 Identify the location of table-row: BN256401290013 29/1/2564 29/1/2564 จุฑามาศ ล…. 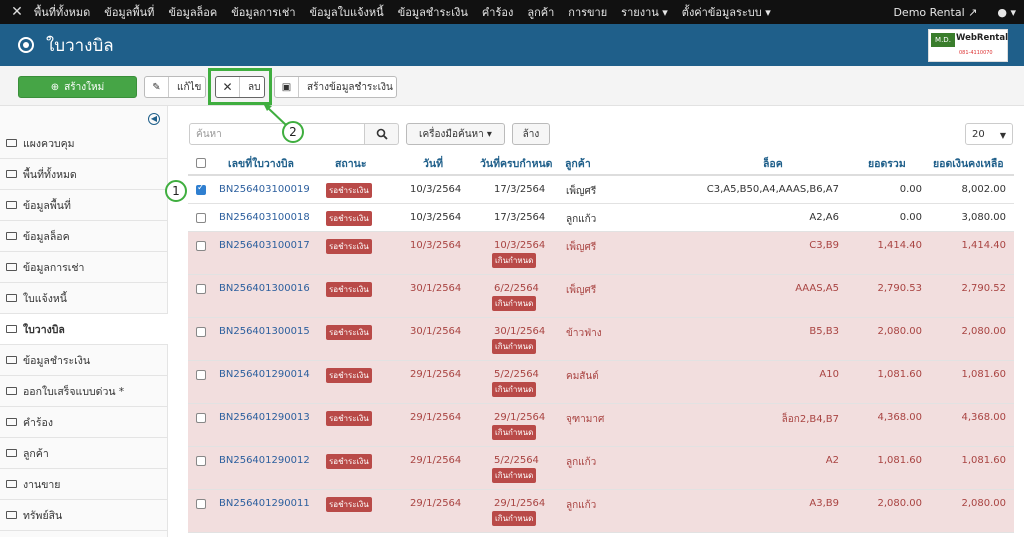
(601, 425).